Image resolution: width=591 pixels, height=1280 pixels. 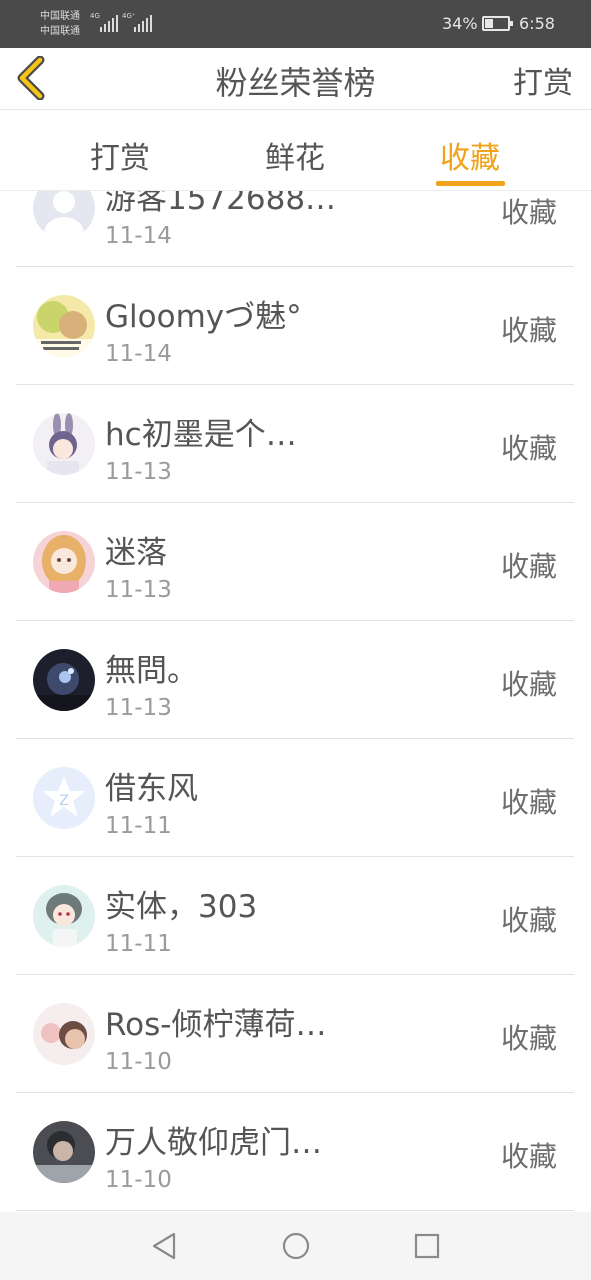 What do you see at coordinates (120, 155) in the screenshot?
I see `tab-tip: 打赏` at bounding box center [120, 155].